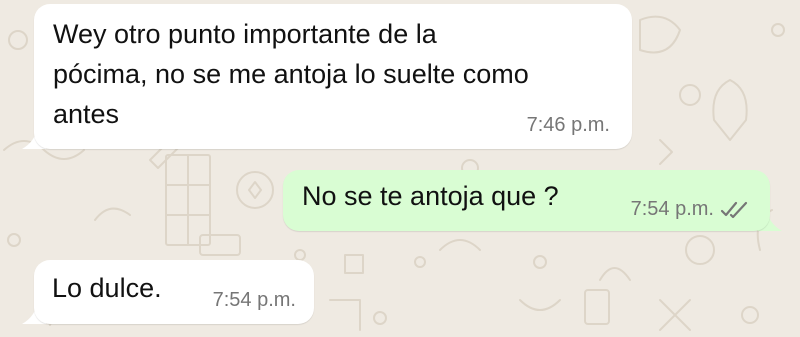  I want to click on outgoing-message-bubble: No se te antoja que ? 7:54 p.m., so click(526, 200).